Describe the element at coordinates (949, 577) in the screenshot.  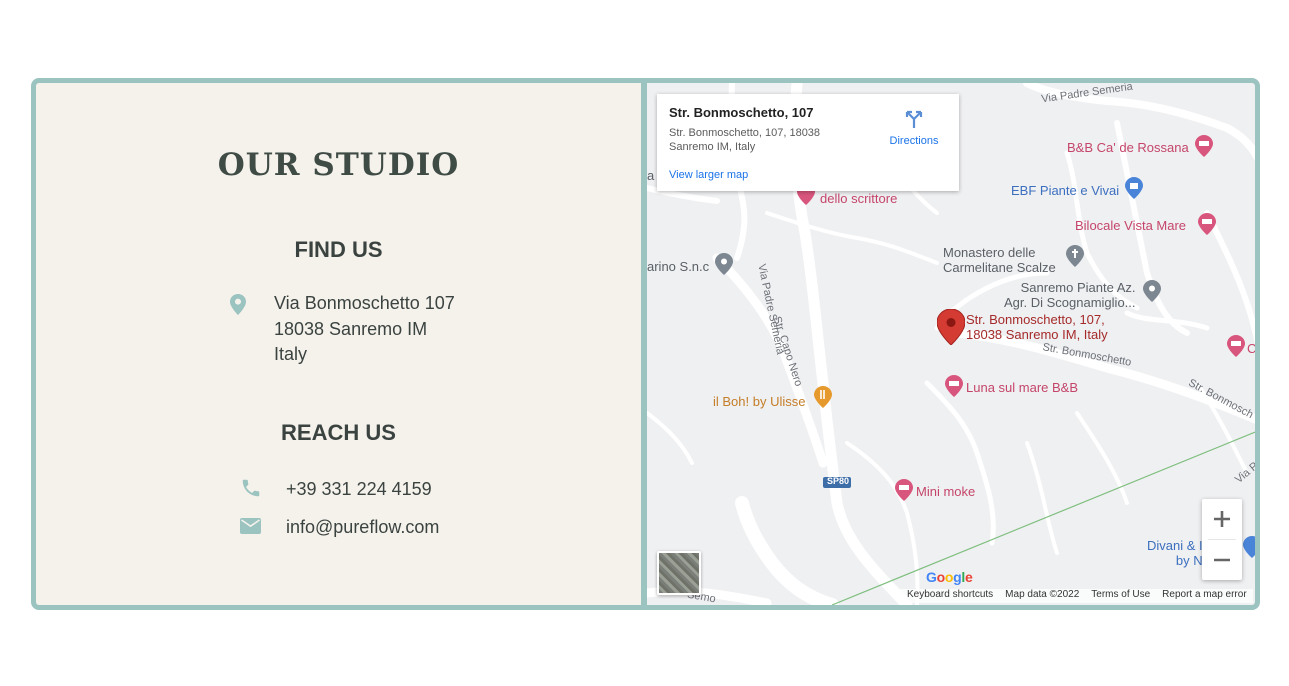
I see `google-logo: Google` at that location.